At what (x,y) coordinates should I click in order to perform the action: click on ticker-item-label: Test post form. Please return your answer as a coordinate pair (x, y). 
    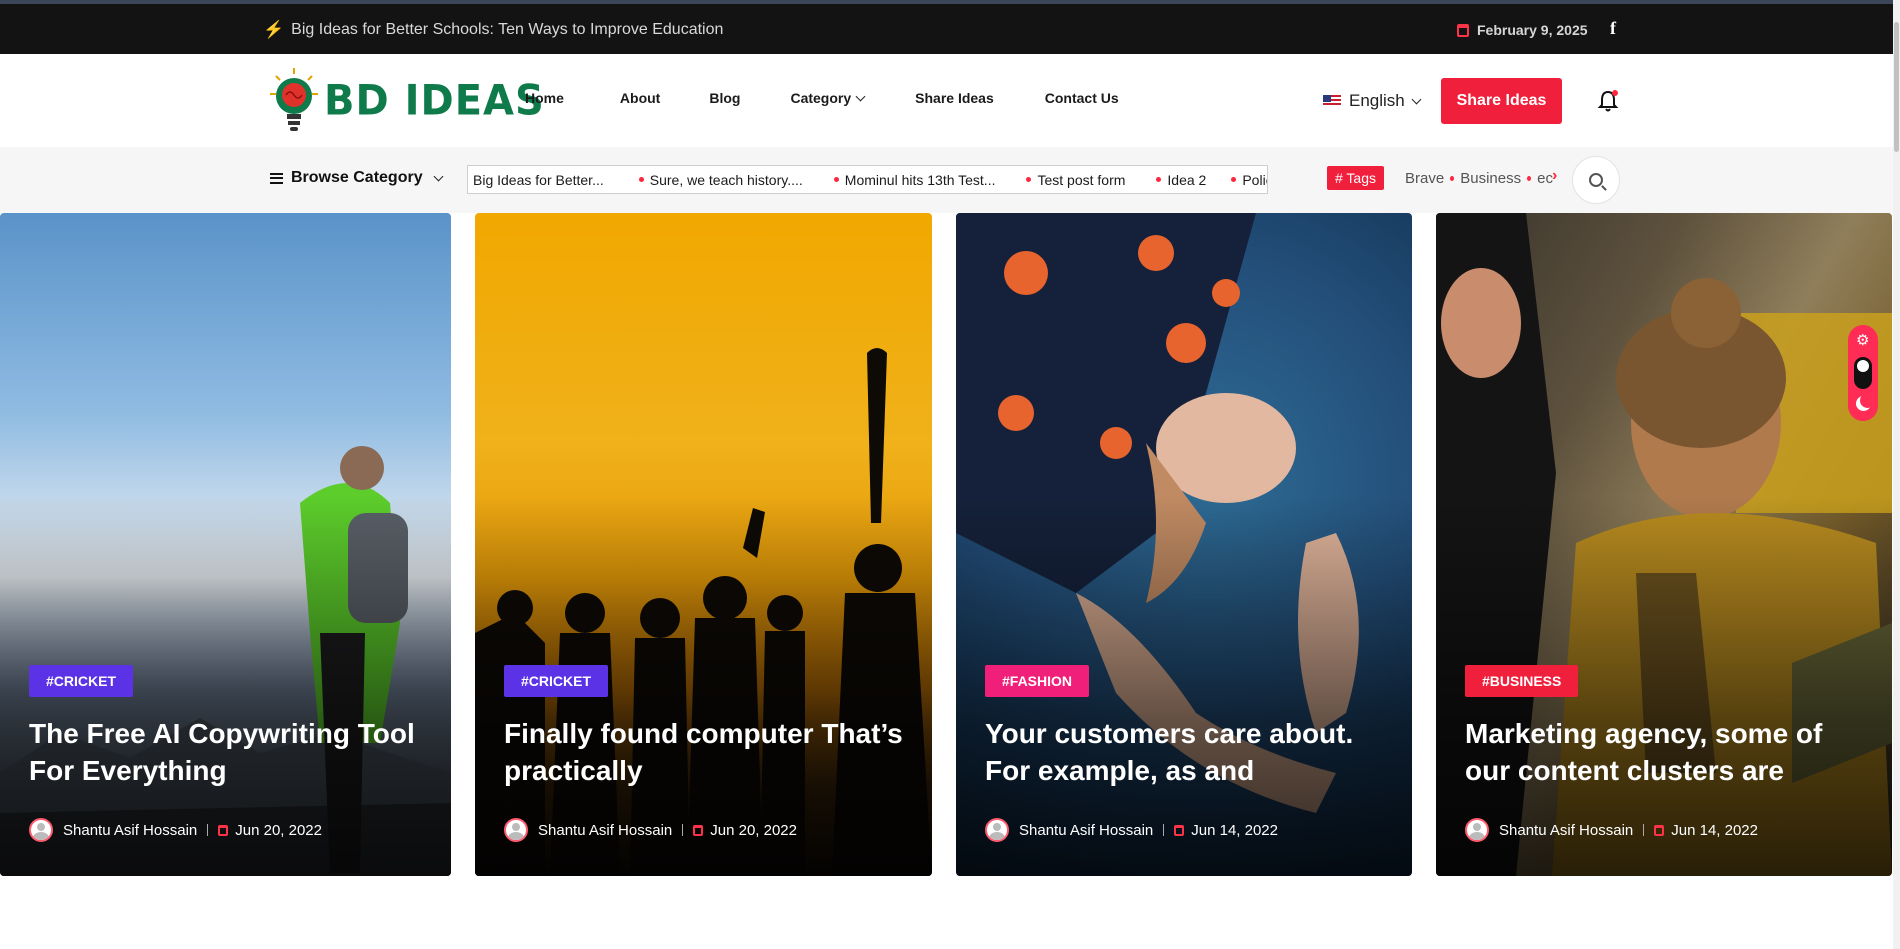
    Looking at the image, I should click on (1081, 179).